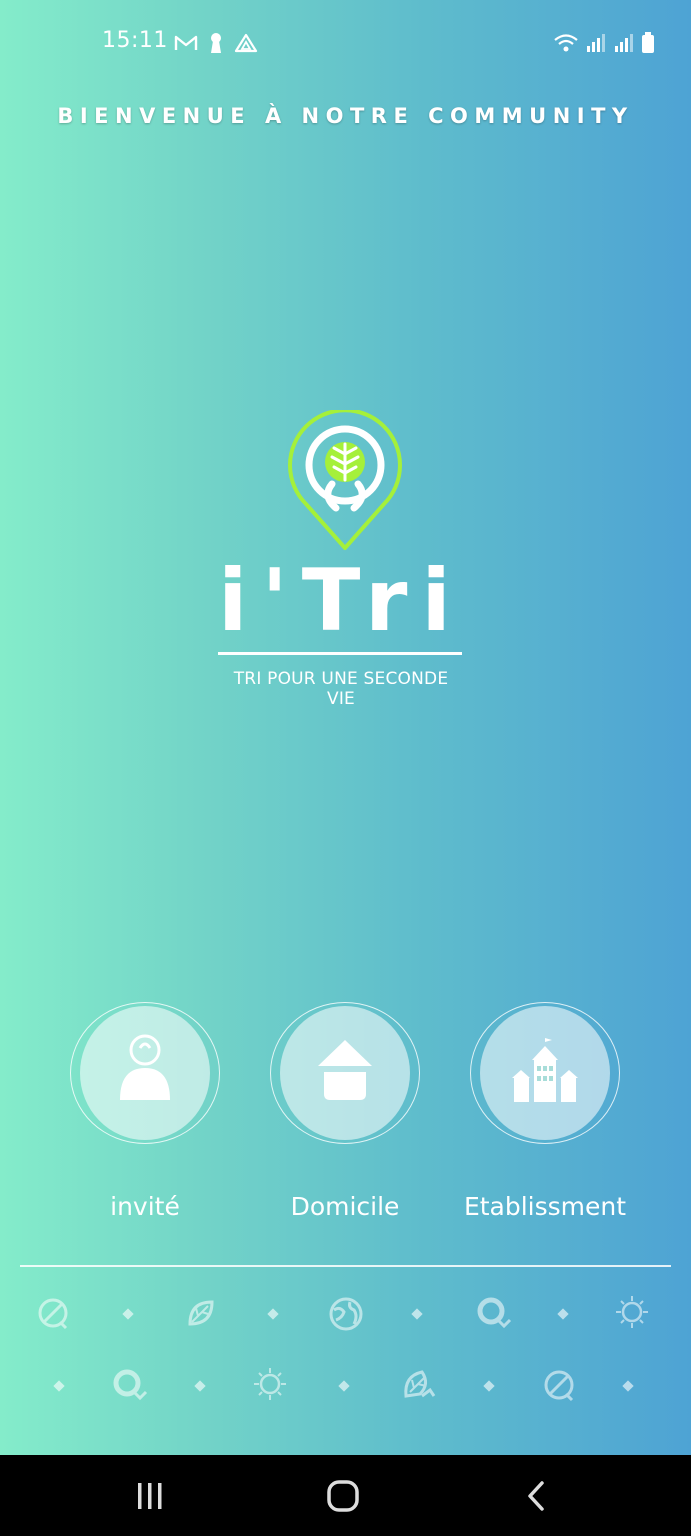 The height and width of the screenshot is (1536, 691). I want to click on status-notification-icons, so click(216, 43).